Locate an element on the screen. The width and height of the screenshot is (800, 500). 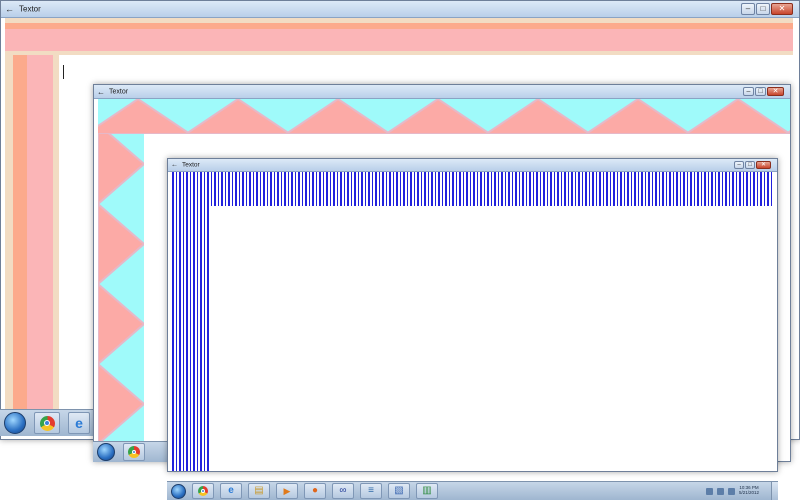
clock: 10:36 PM 5/21/2012 is located at coordinates (748, 490).